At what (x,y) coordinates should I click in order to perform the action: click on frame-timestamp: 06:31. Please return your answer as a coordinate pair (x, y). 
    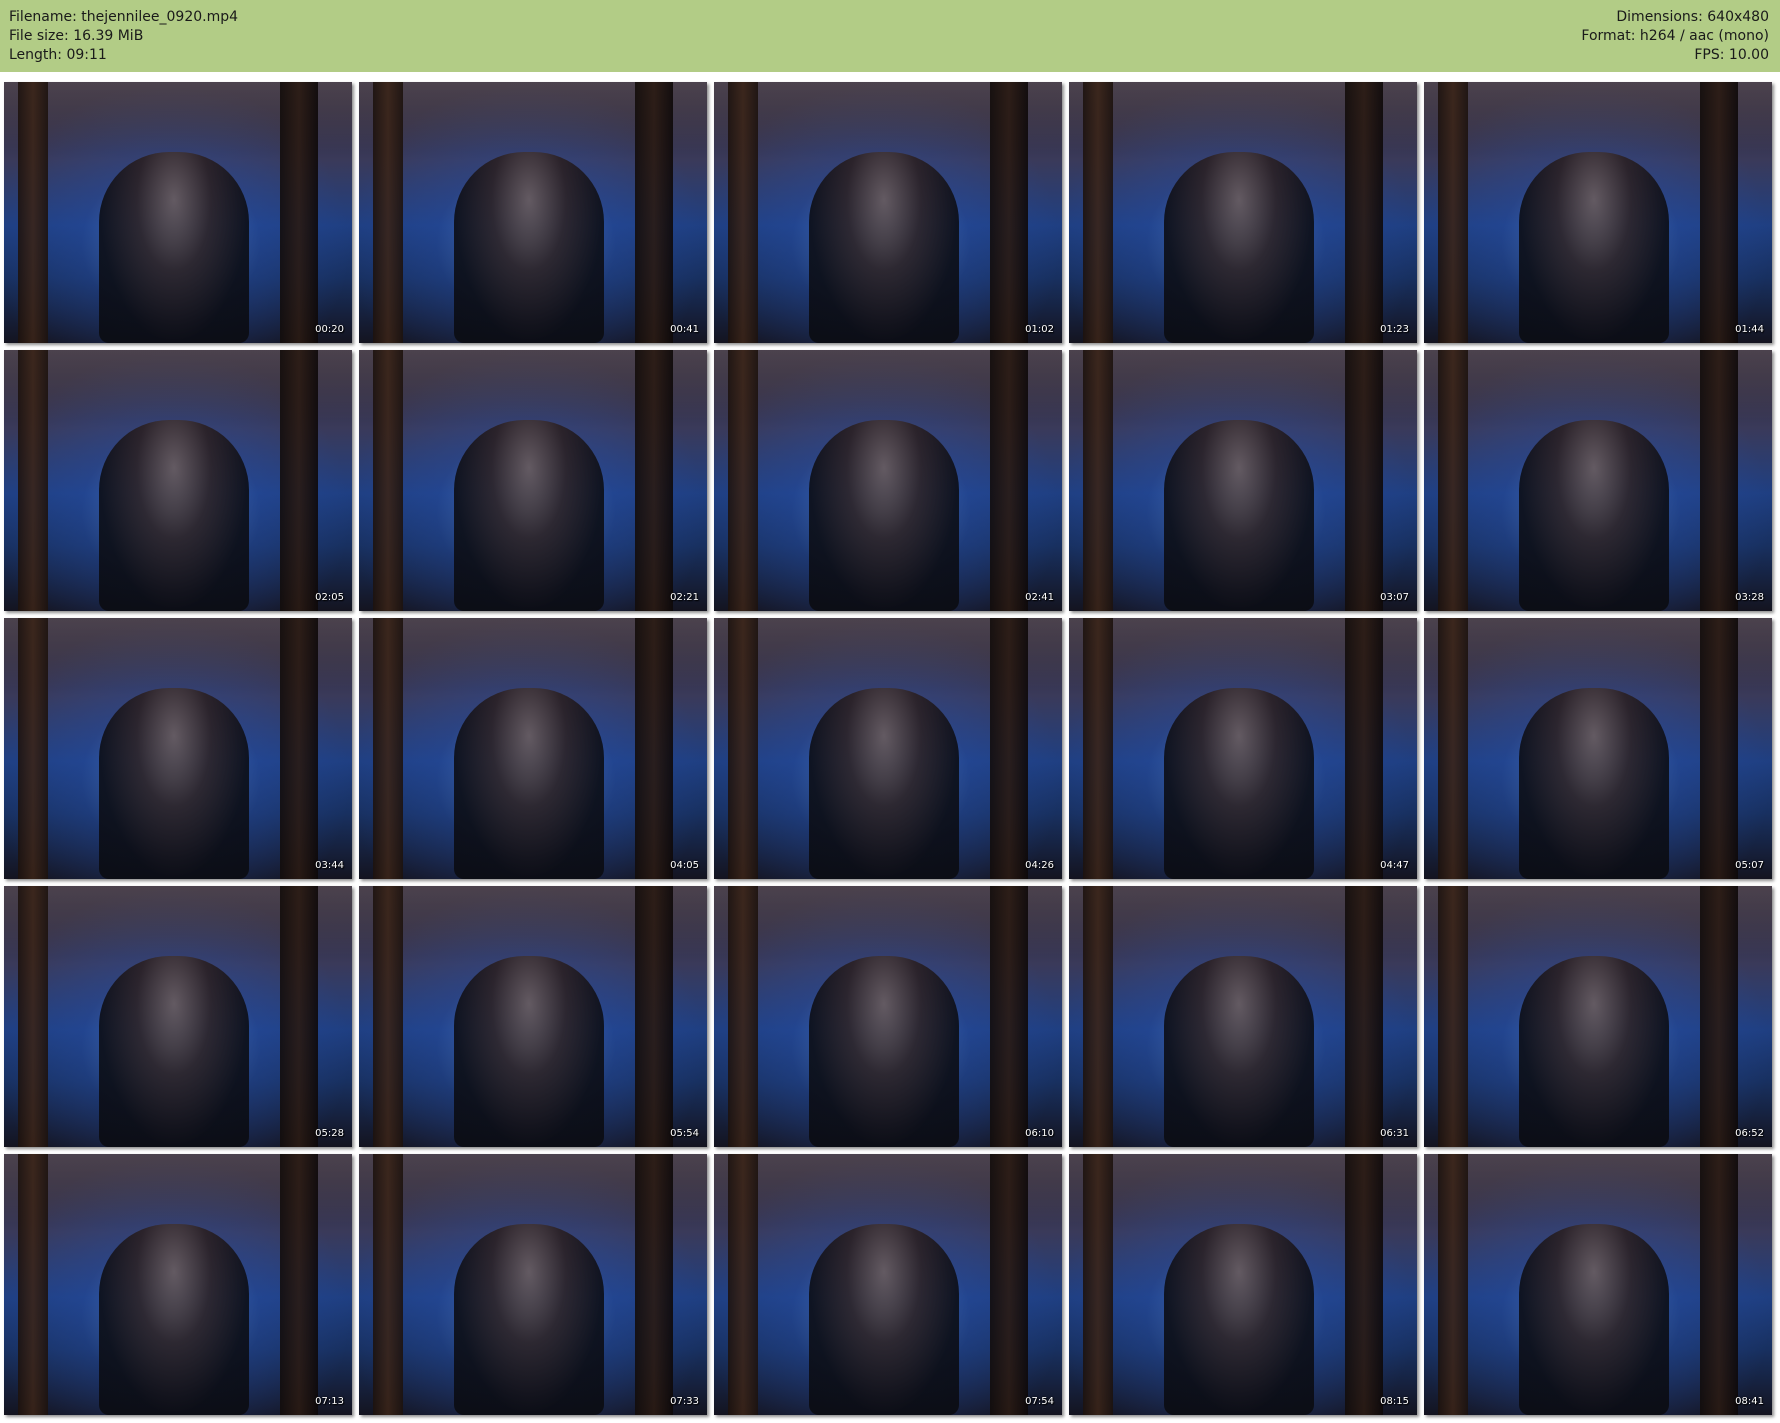
    Looking at the image, I should click on (1394, 1133).